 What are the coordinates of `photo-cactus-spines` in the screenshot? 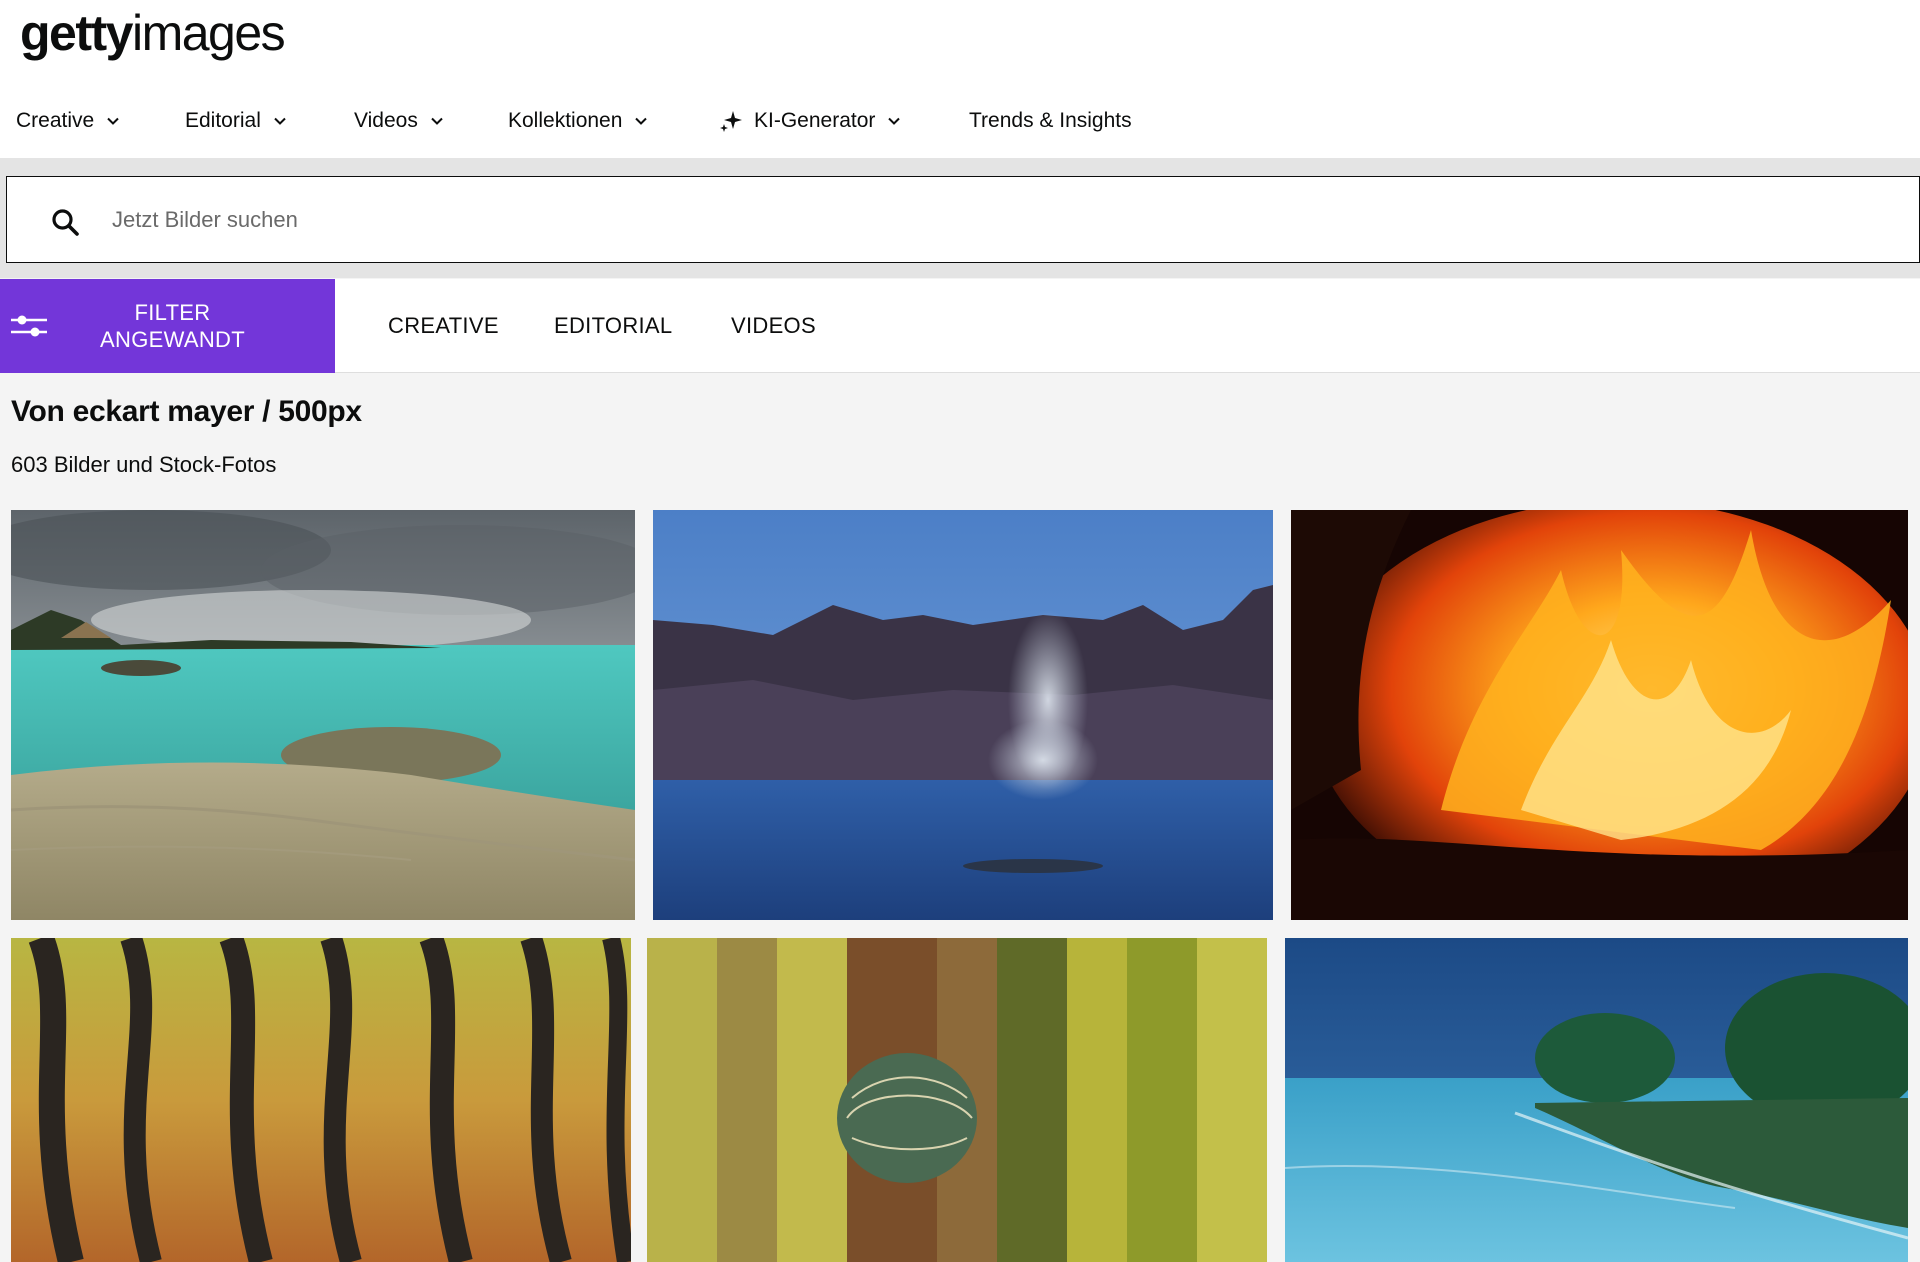 It's located at (321, 1100).